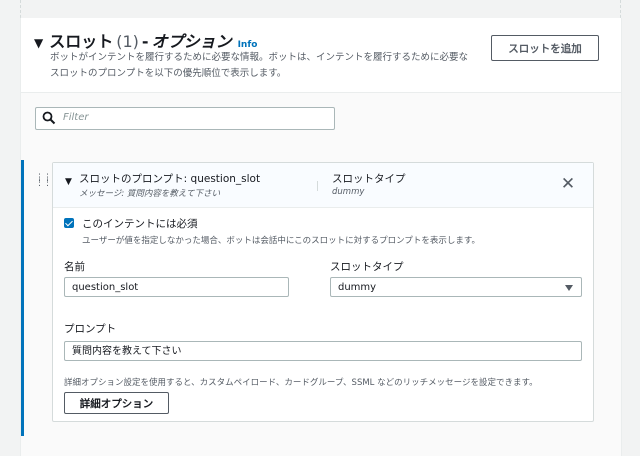 The image size is (640, 456). What do you see at coordinates (176, 287) in the screenshot?
I see `name-field: question_slot` at bounding box center [176, 287].